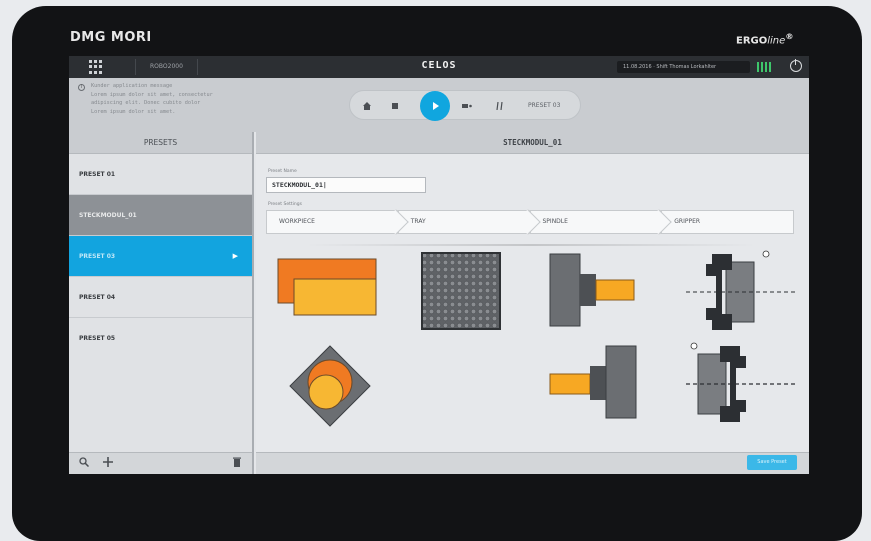  I want to click on preset-name-input: STECKMODUL_01|, so click(346, 185).